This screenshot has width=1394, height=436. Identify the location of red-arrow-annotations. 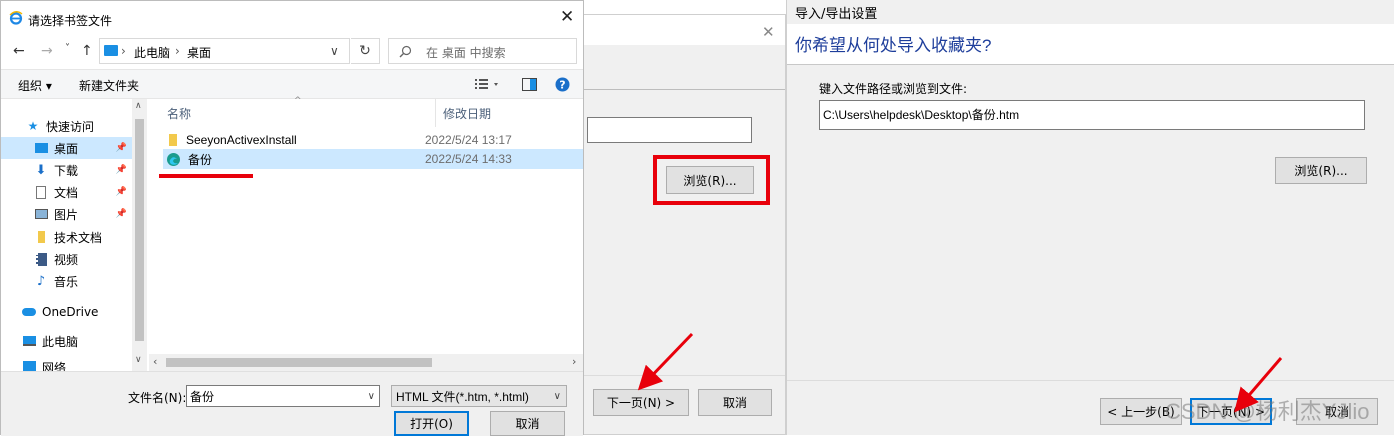
(960, 372).